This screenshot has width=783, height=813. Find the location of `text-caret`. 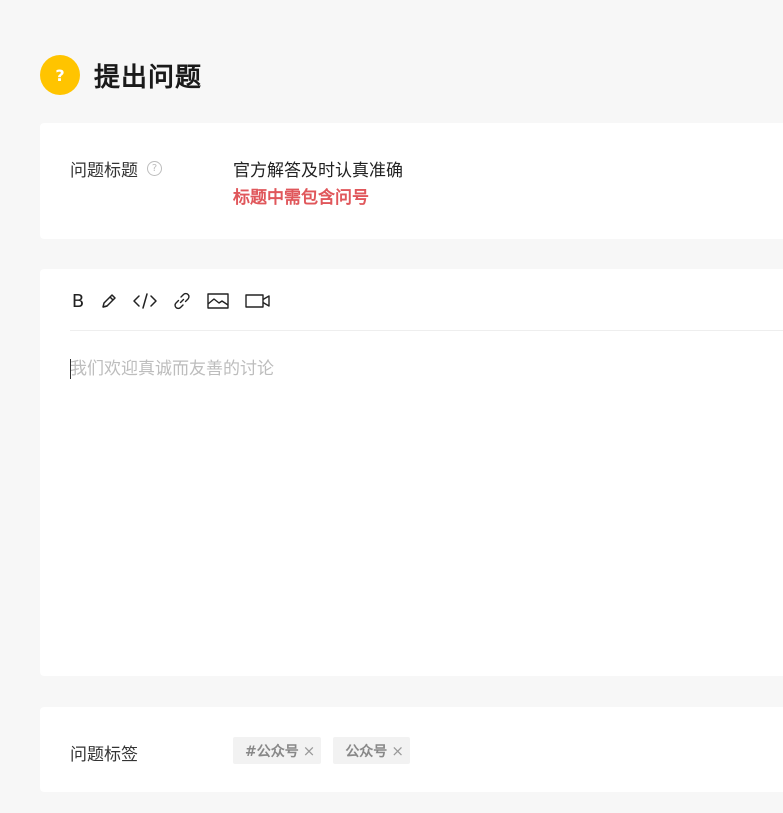

text-caret is located at coordinates (70, 369).